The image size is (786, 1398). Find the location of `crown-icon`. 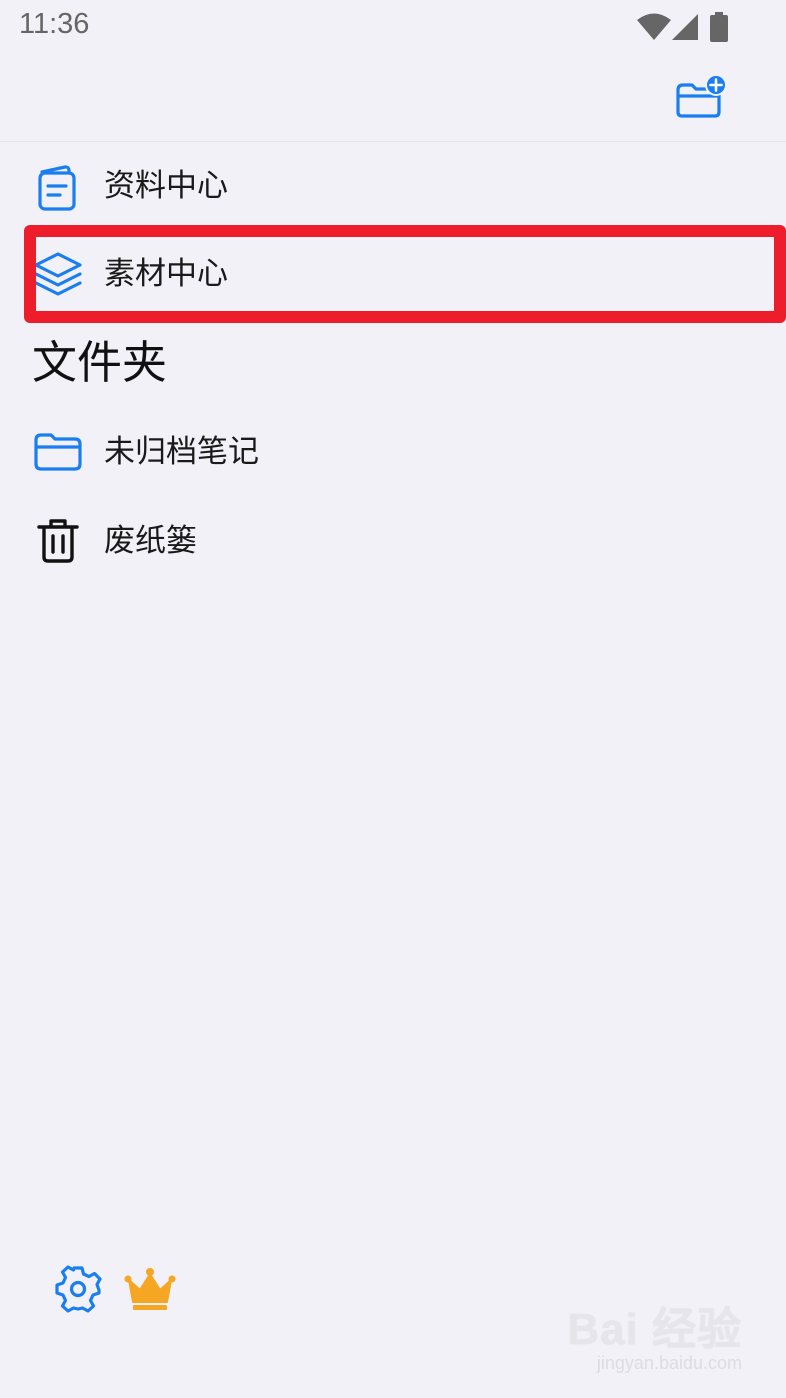

crown-icon is located at coordinates (150, 1289).